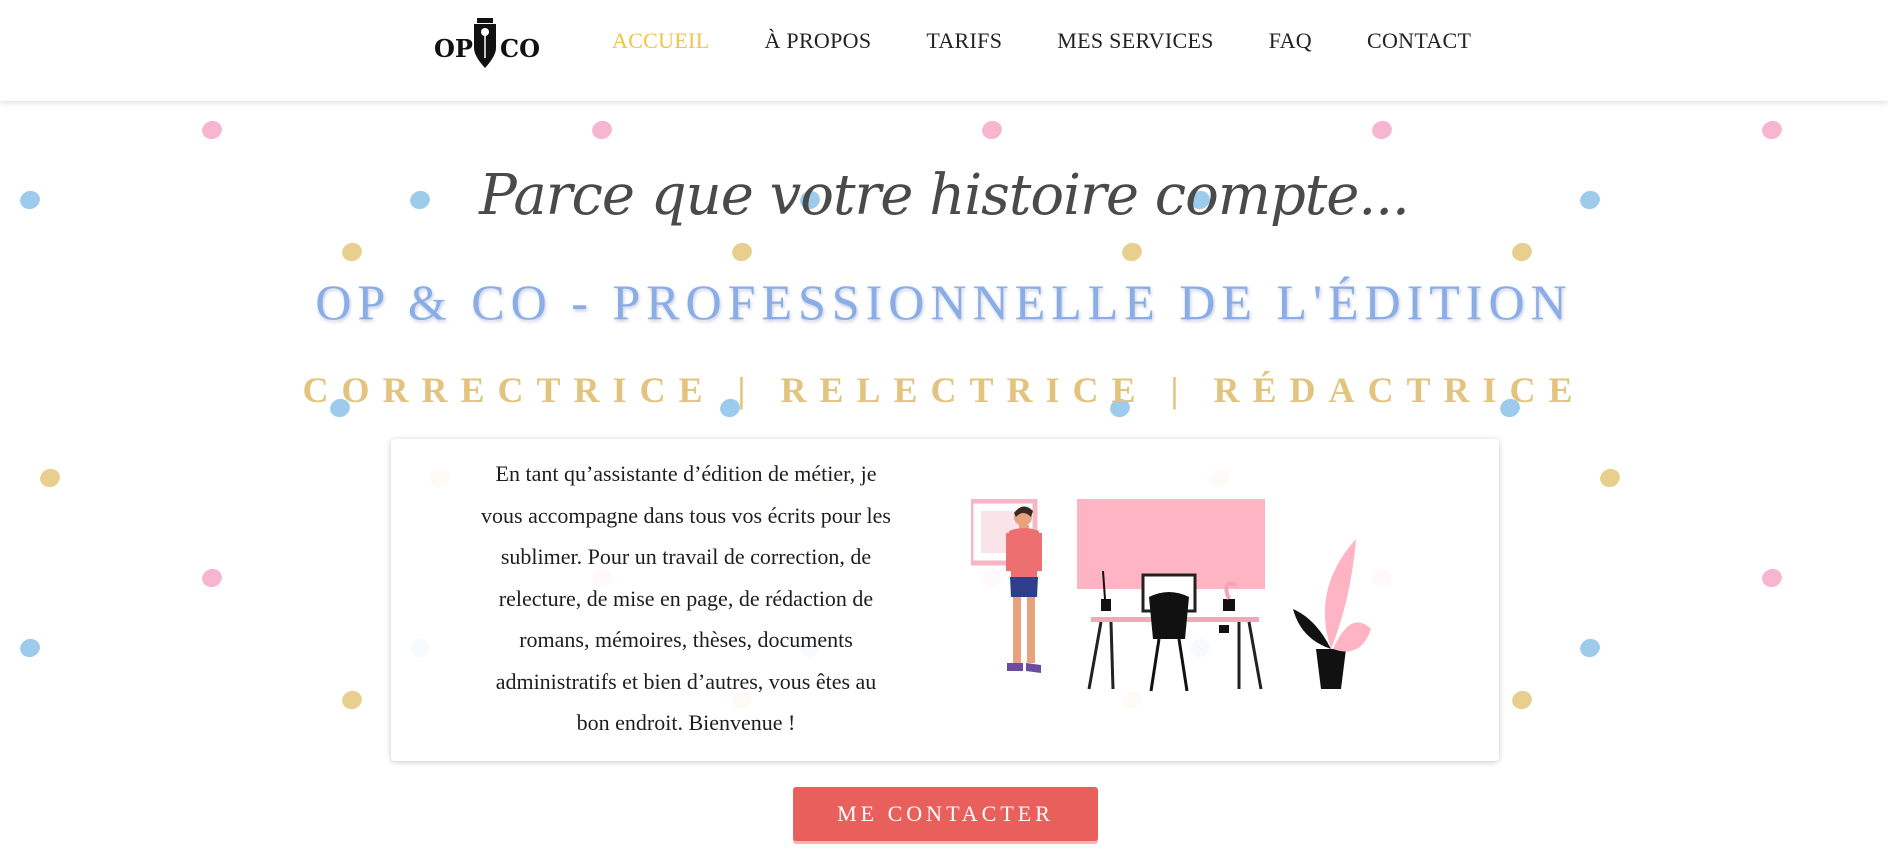 This screenshot has height=857, width=1888. What do you see at coordinates (945, 814) in the screenshot?
I see `contact-button: ME CONTACTER` at bounding box center [945, 814].